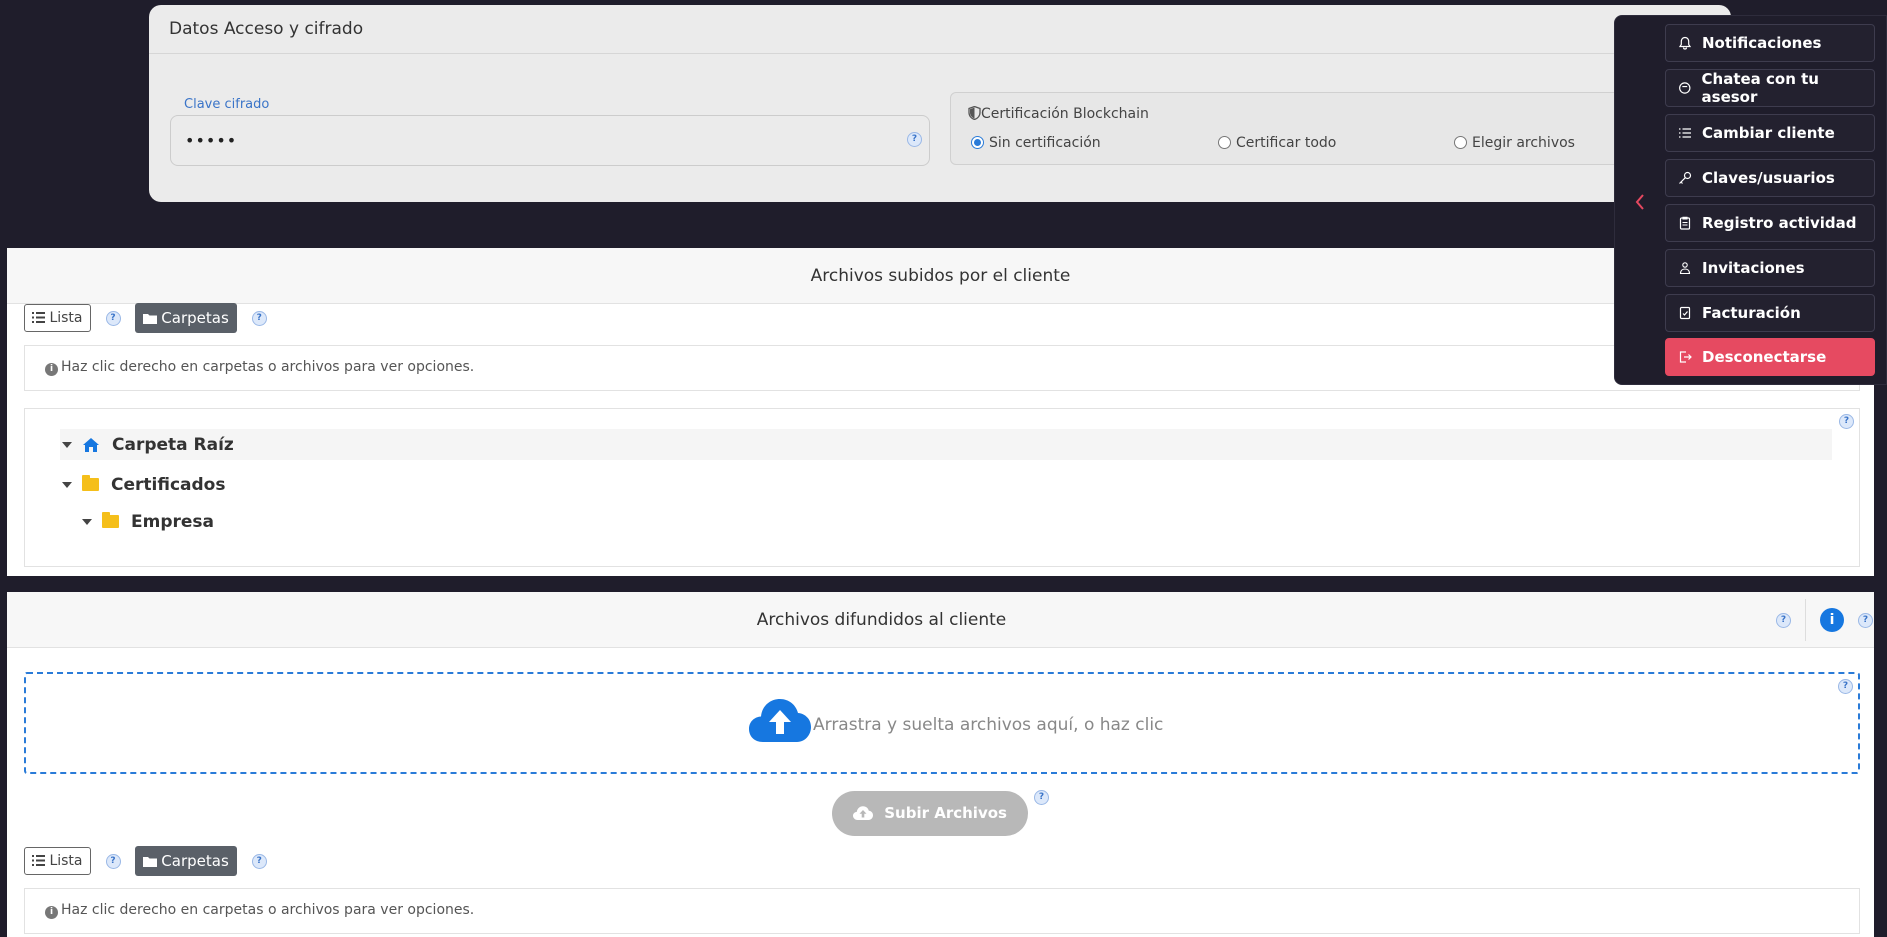 This screenshot has width=1887, height=937. I want to click on menu-item-notificaciones: Notificaciones, so click(1770, 43).